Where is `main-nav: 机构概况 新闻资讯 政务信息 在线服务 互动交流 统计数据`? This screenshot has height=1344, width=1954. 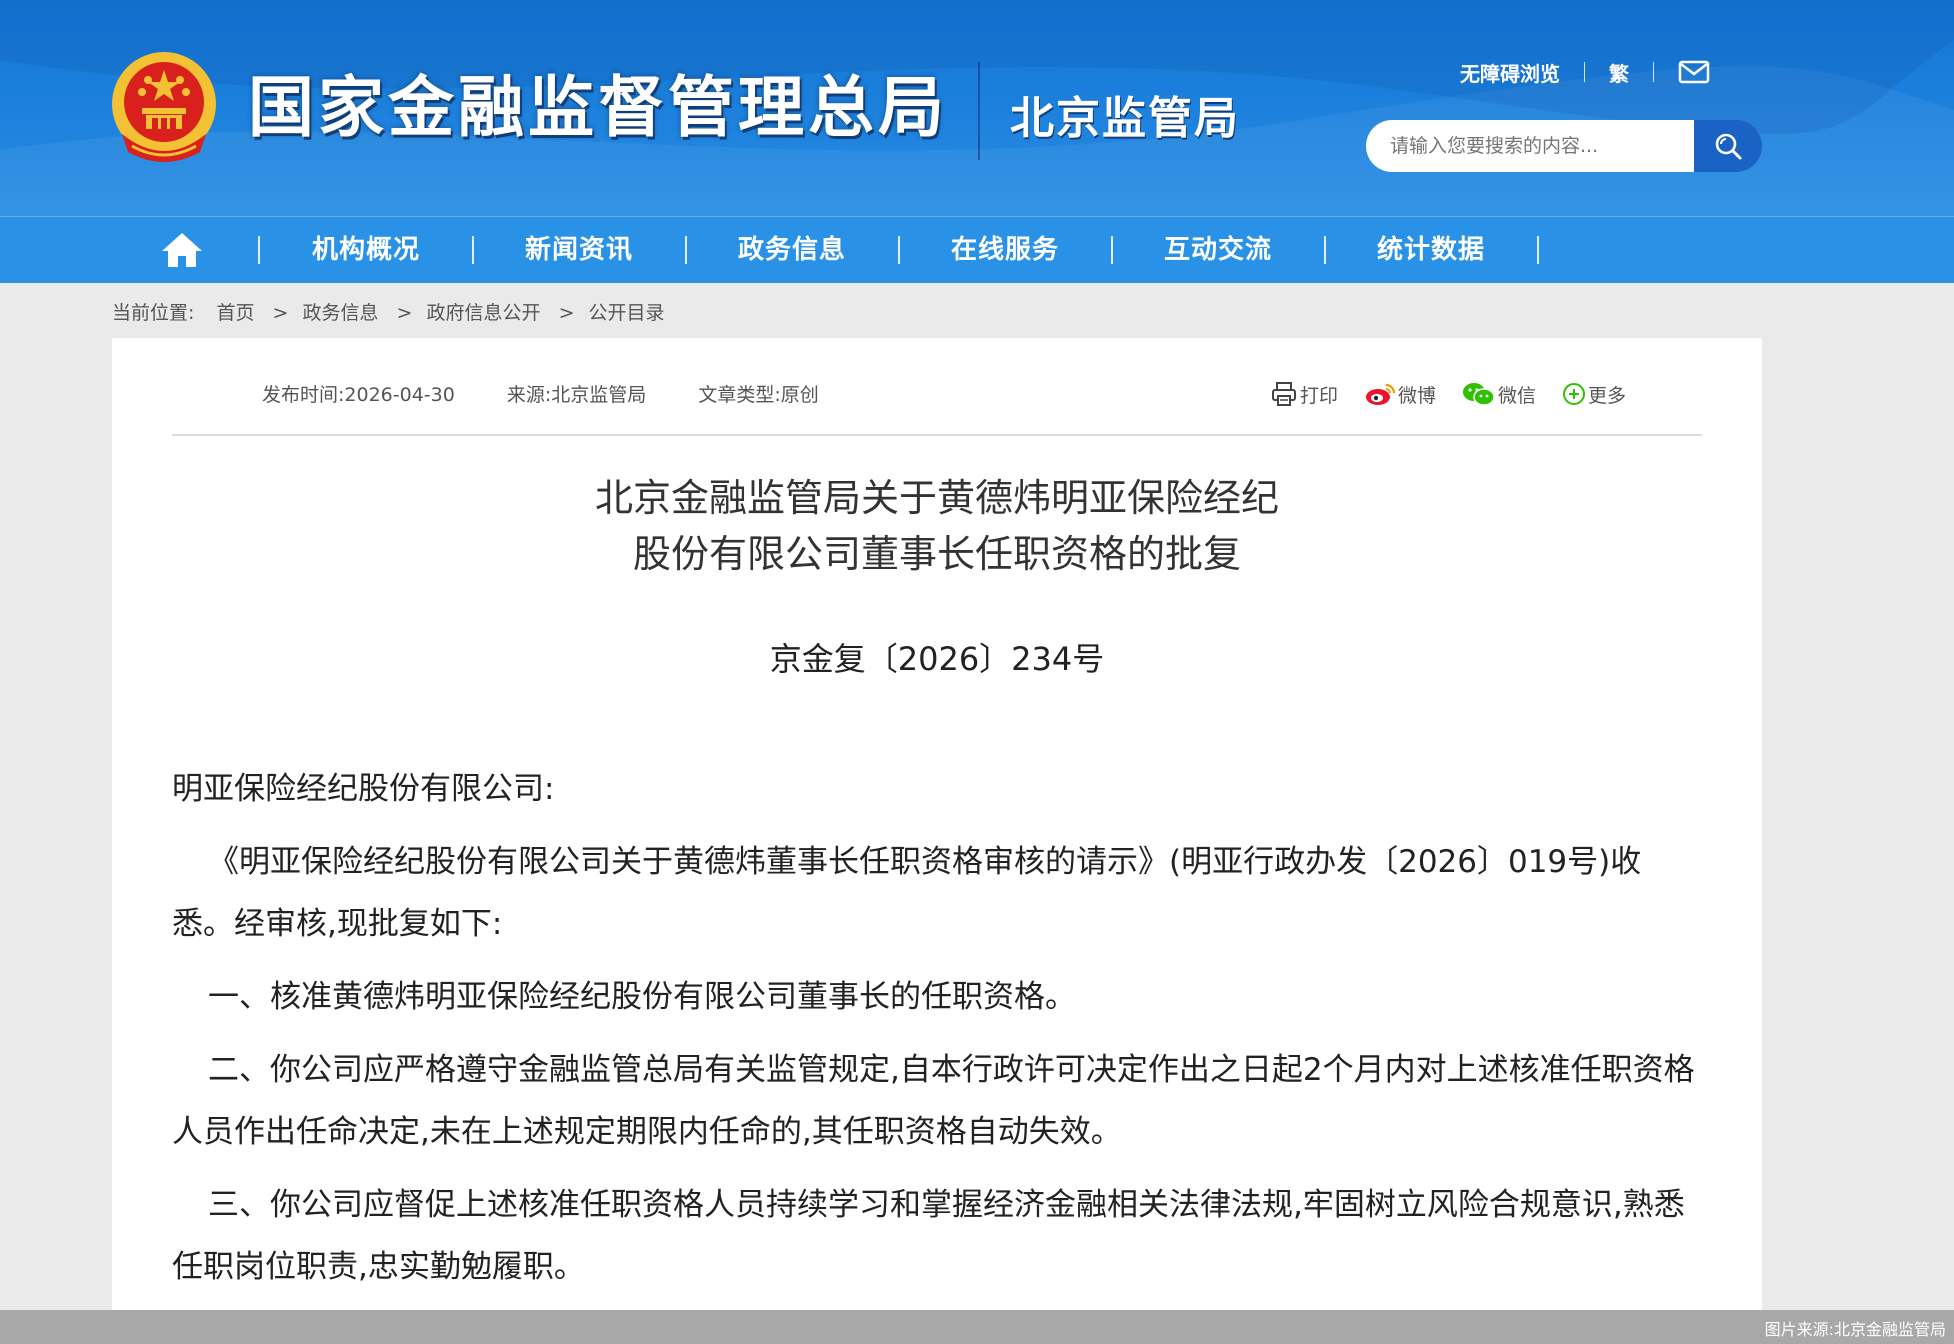
main-nav: 机构概况 新闻资讯 政务信息 在线服务 互动交流 统计数据 is located at coordinates (977, 249).